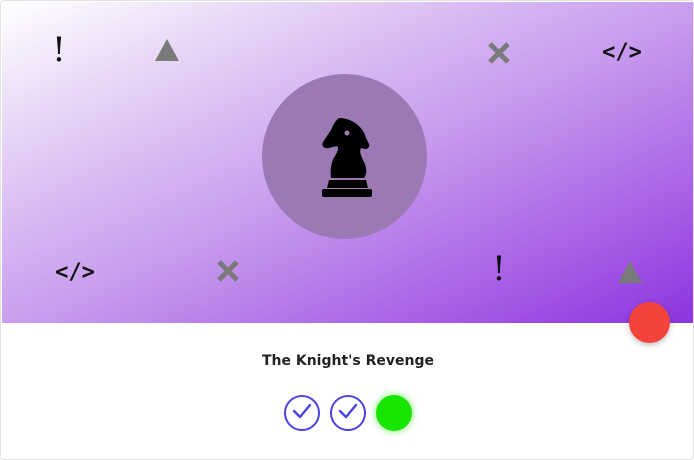 This screenshot has height=460, width=694. I want to click on step-current, so click(394, 413).